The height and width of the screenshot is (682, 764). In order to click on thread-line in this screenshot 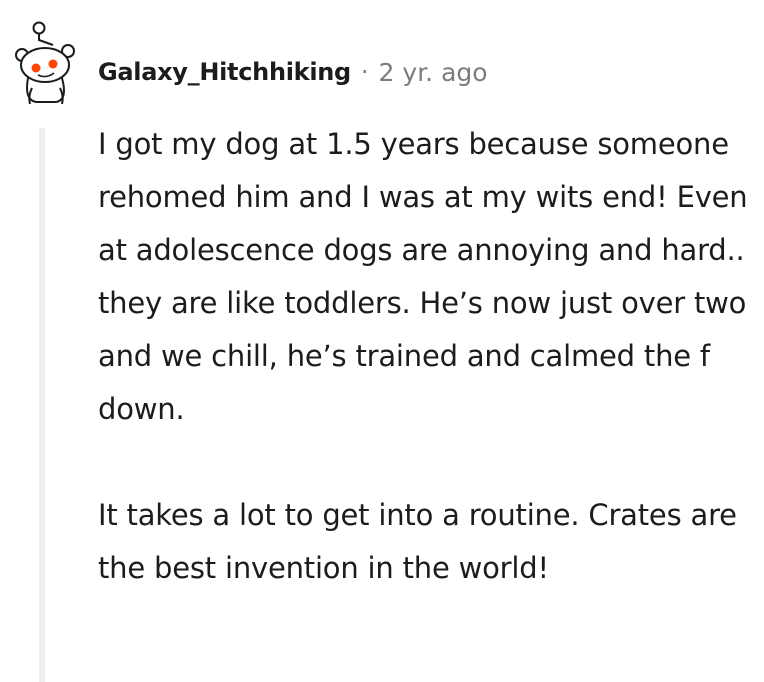, I will do `click(42, 405)`.